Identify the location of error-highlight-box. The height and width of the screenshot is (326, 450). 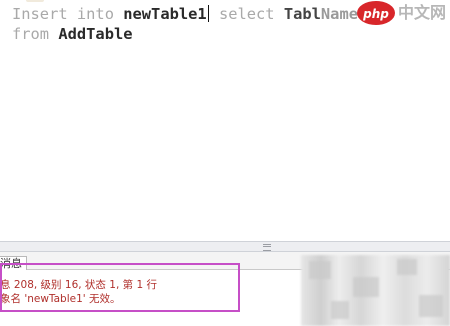
(120, 287).